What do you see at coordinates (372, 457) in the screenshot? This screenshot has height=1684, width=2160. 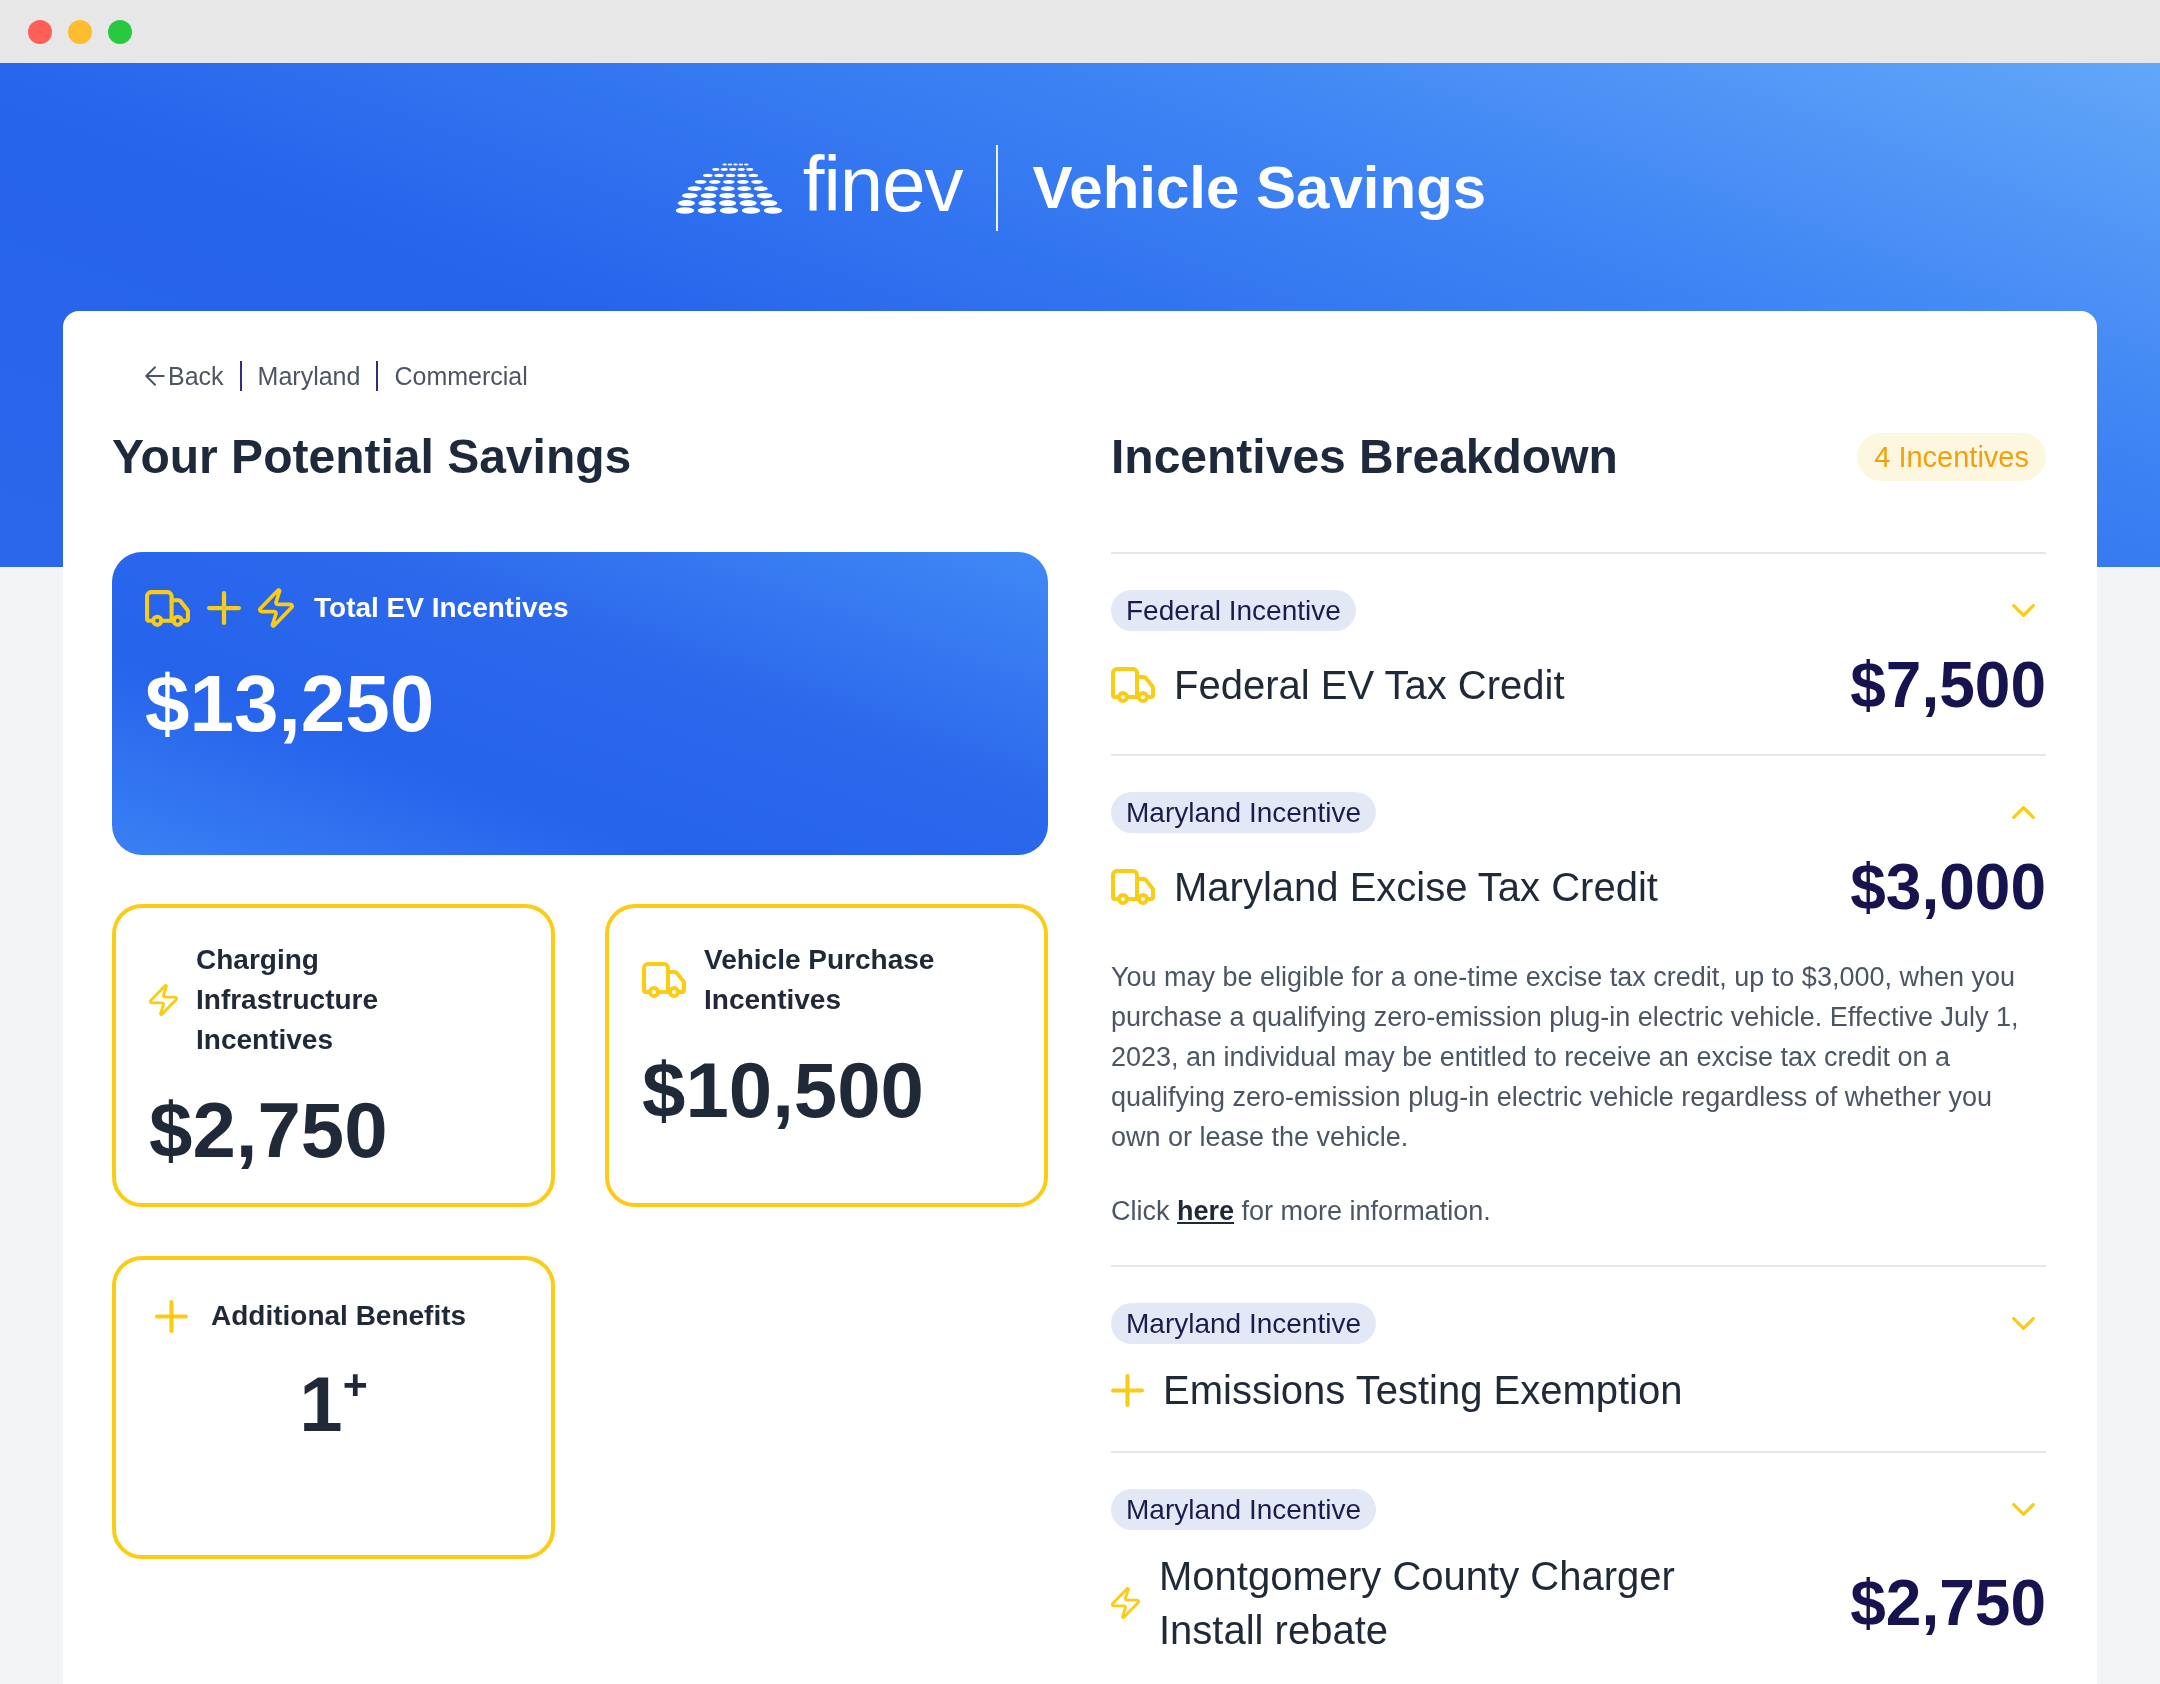 I see `section-title: Your Potential Savings` at bounding box center [372, 457].